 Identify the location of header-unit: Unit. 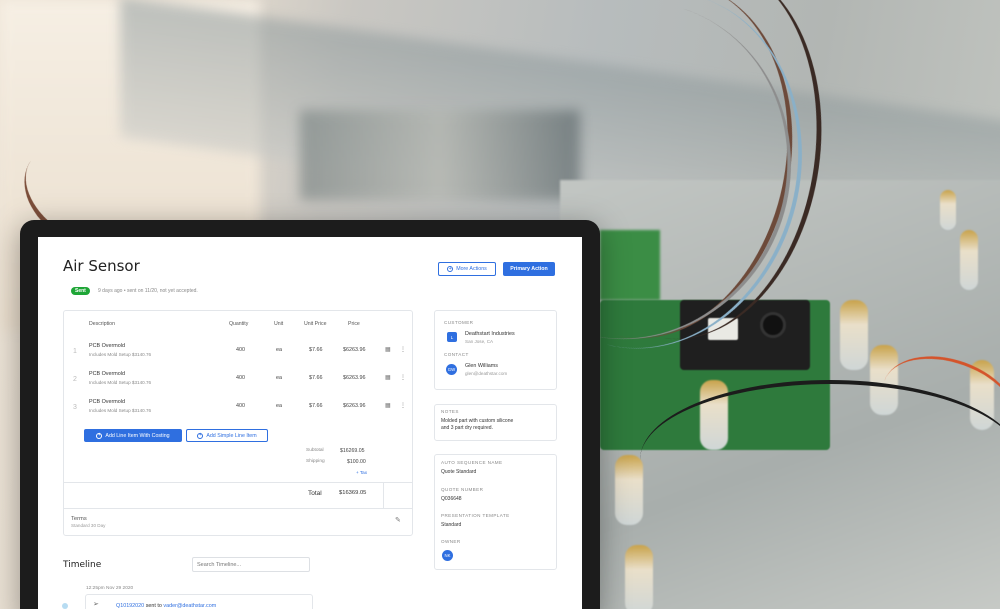
(279, 324).